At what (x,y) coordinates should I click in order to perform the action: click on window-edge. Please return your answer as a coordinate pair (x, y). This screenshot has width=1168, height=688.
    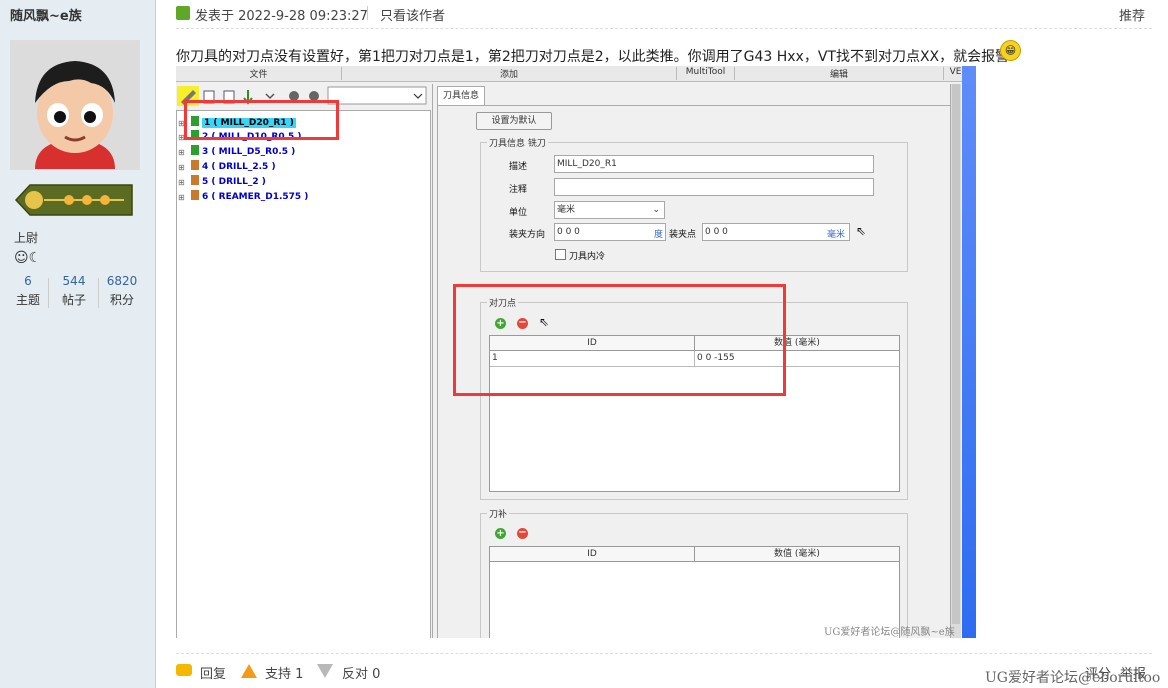
    Looking at the image, I should click on (969, 352).